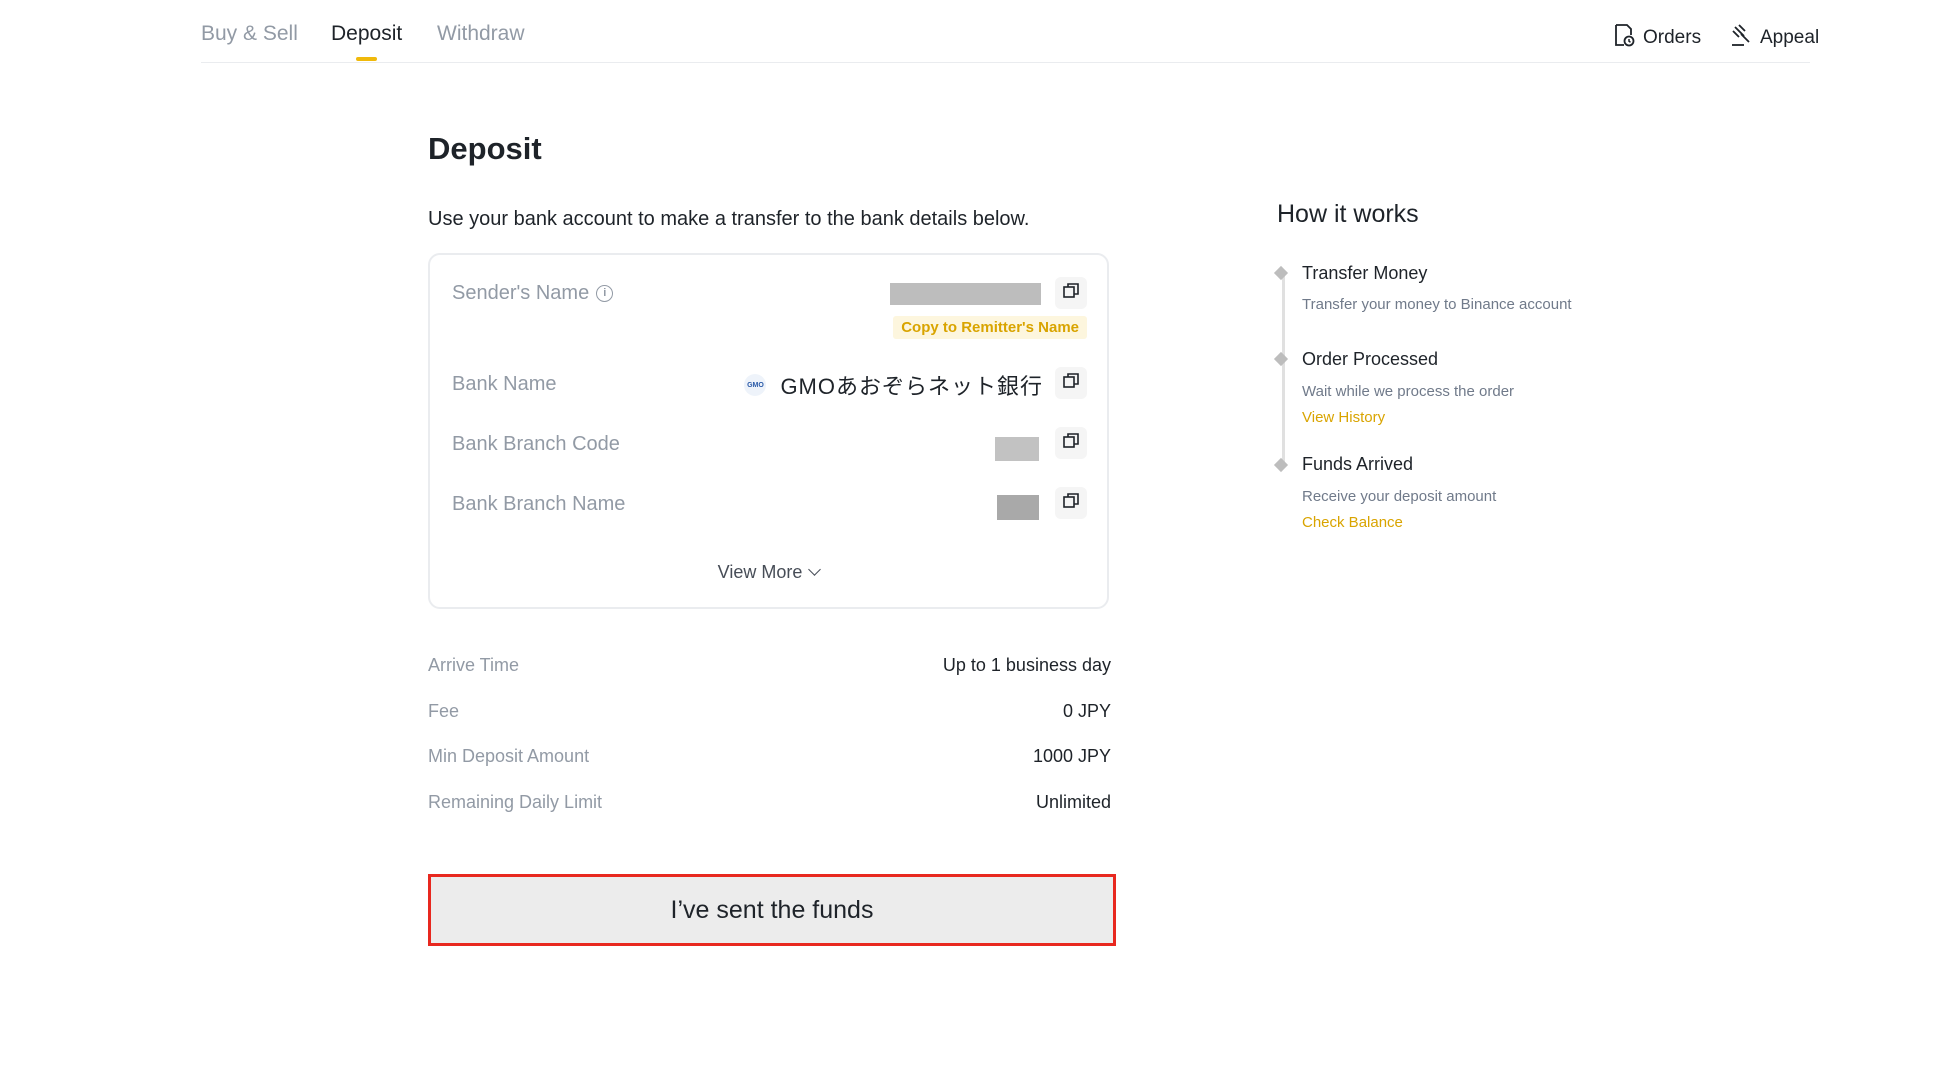 The width and height of the screenshot is (1936, 1068). I want to click on page-title: Deposit, so click(485, 148).